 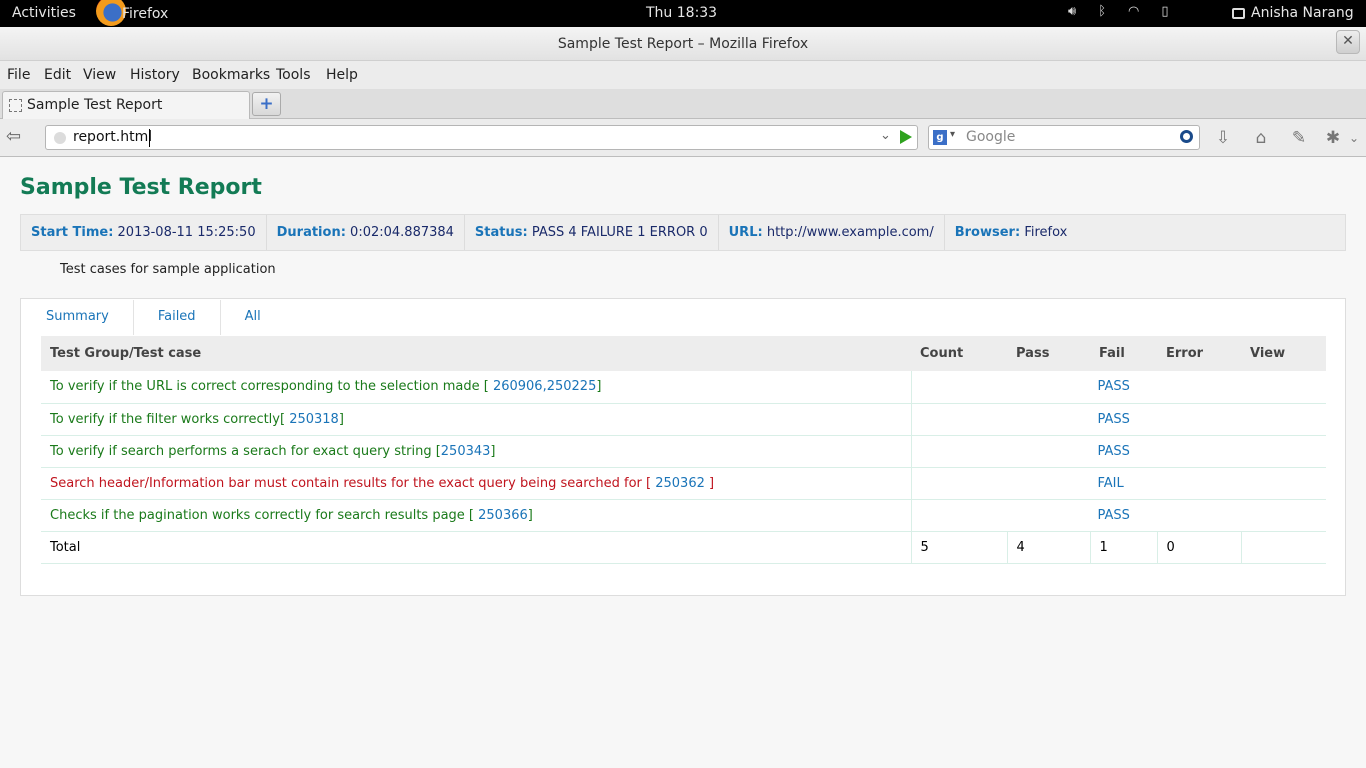 I want to click on home-icon: ⌂, so click(x=1261, y=138).